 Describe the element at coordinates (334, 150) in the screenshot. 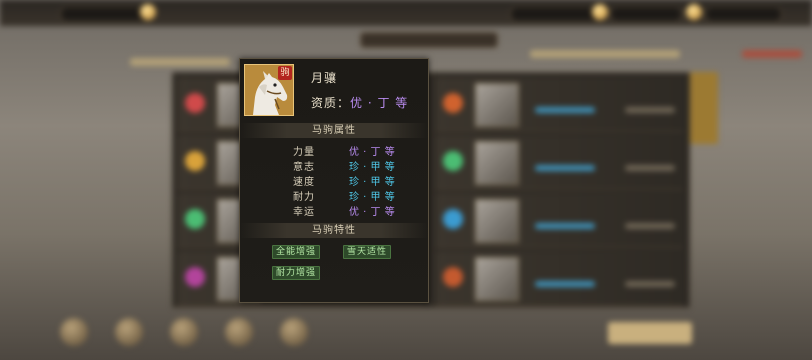

I see `attribute-row: 力量 优 · 丁 等` at that location.